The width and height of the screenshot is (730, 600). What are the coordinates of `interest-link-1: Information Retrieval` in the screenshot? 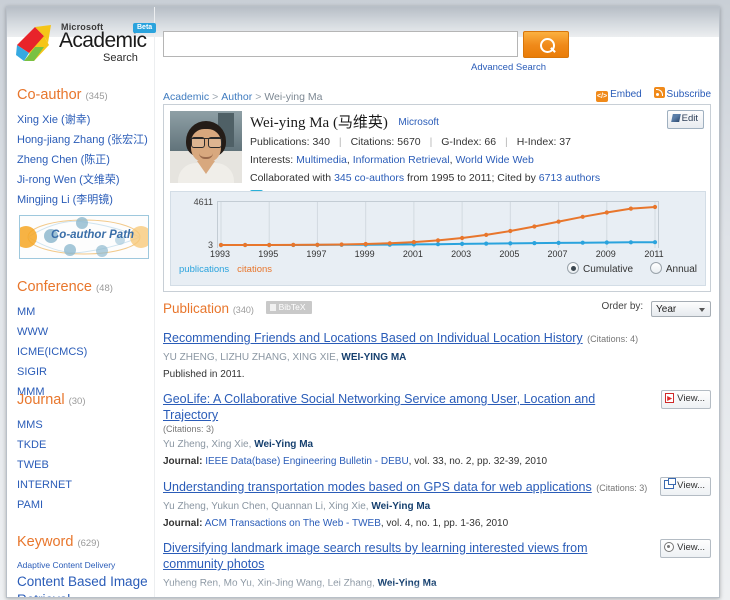 It's located at (401, 160).